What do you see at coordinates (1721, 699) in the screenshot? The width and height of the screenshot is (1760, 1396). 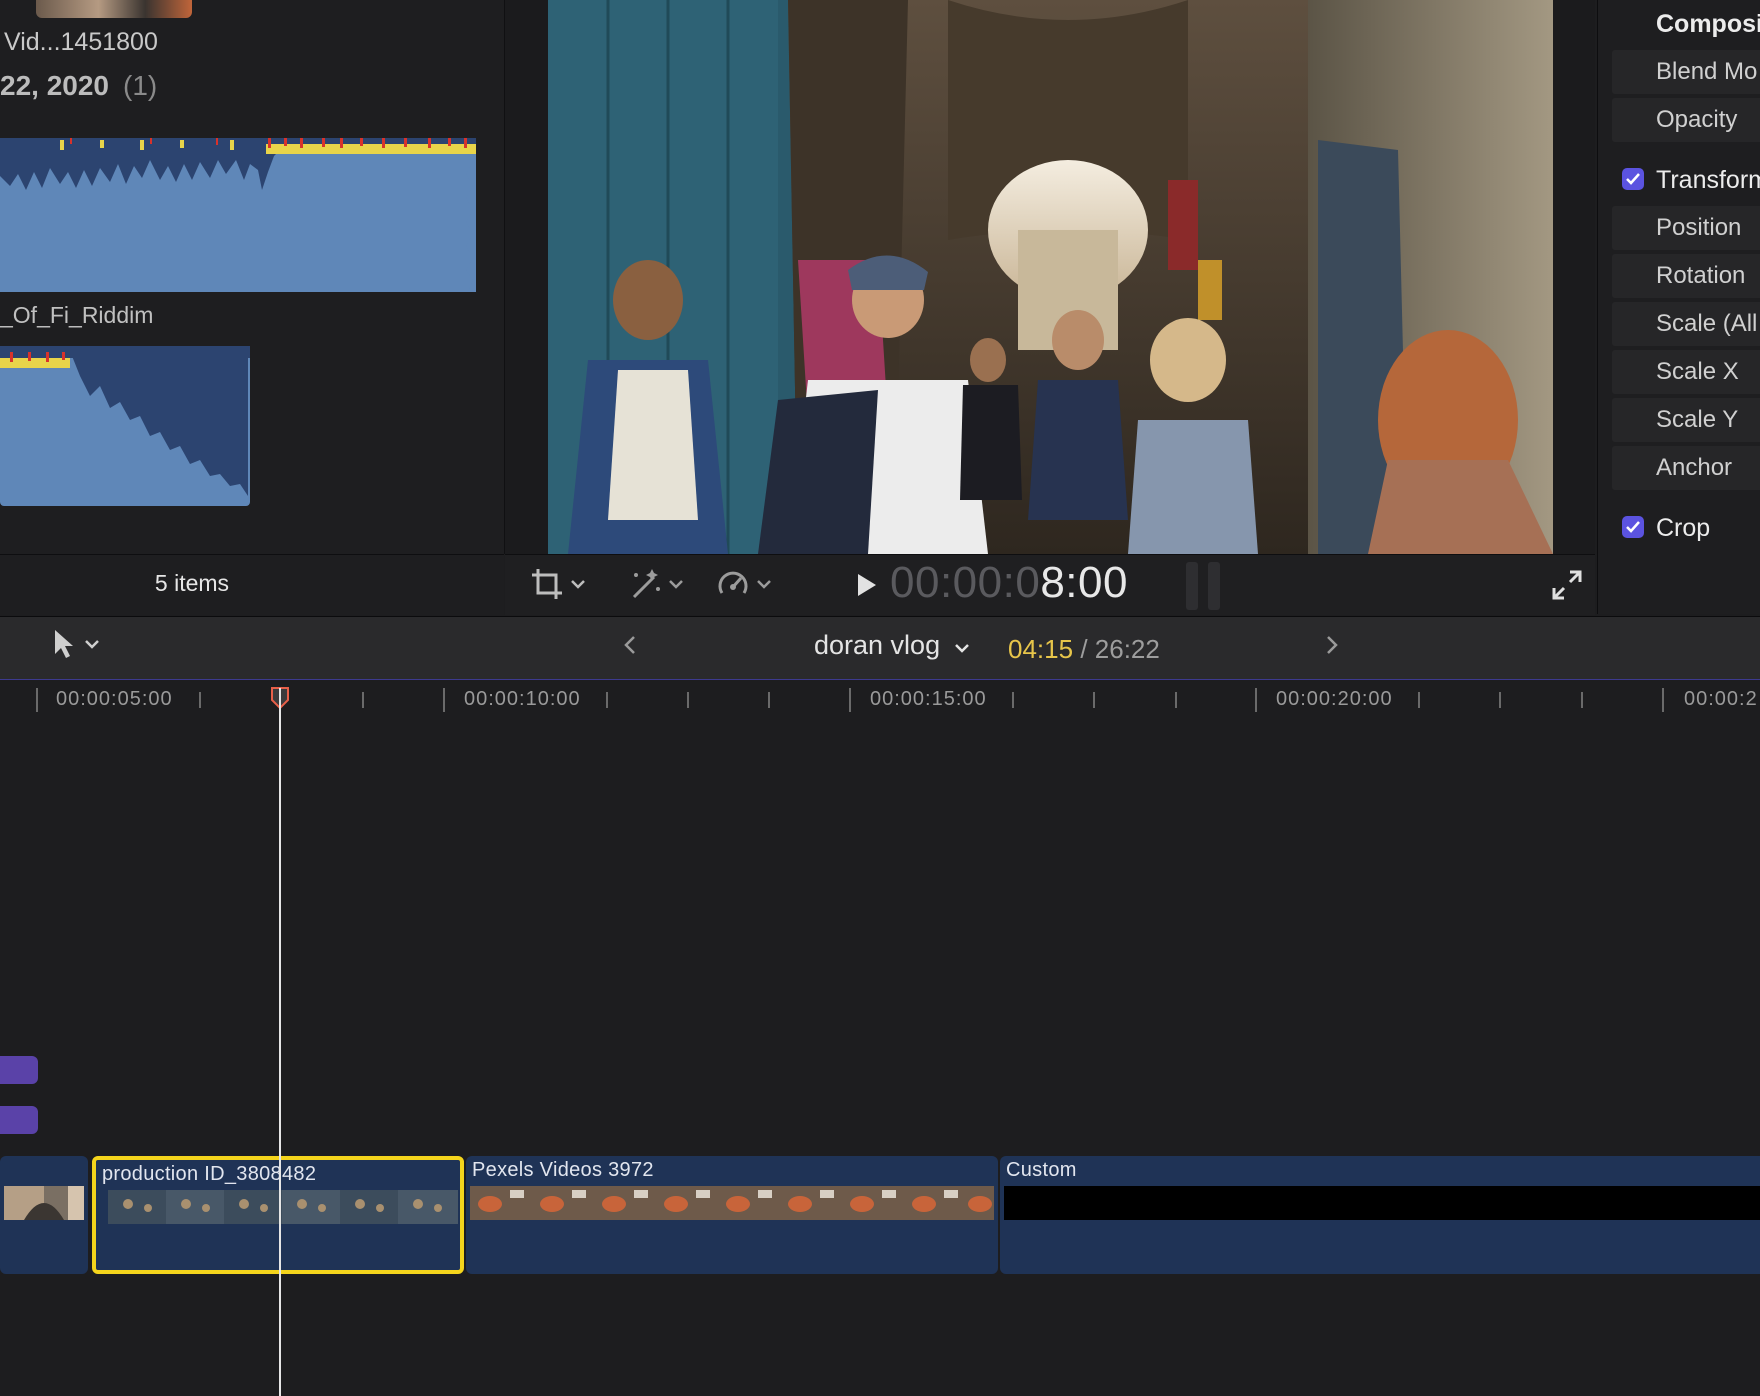 I see `ruler-label: 00:00:2` at bounding box center [1721, 699].